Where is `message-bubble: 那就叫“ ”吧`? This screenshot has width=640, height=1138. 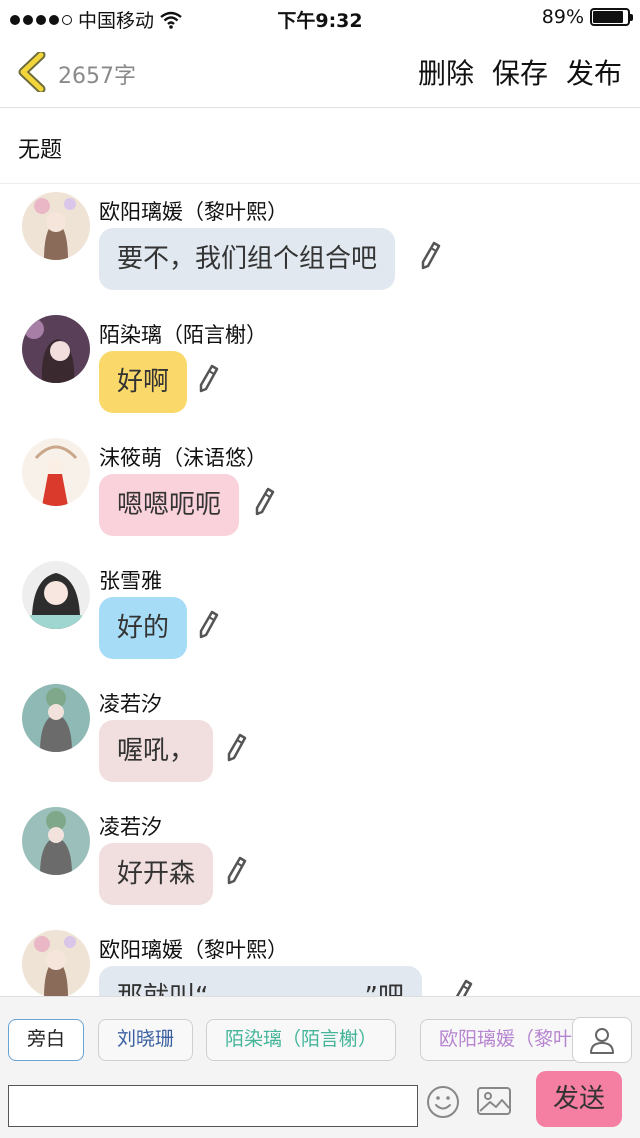 message-bubble: 那就叫“ ”吧 is located at coordinates (260, 981).